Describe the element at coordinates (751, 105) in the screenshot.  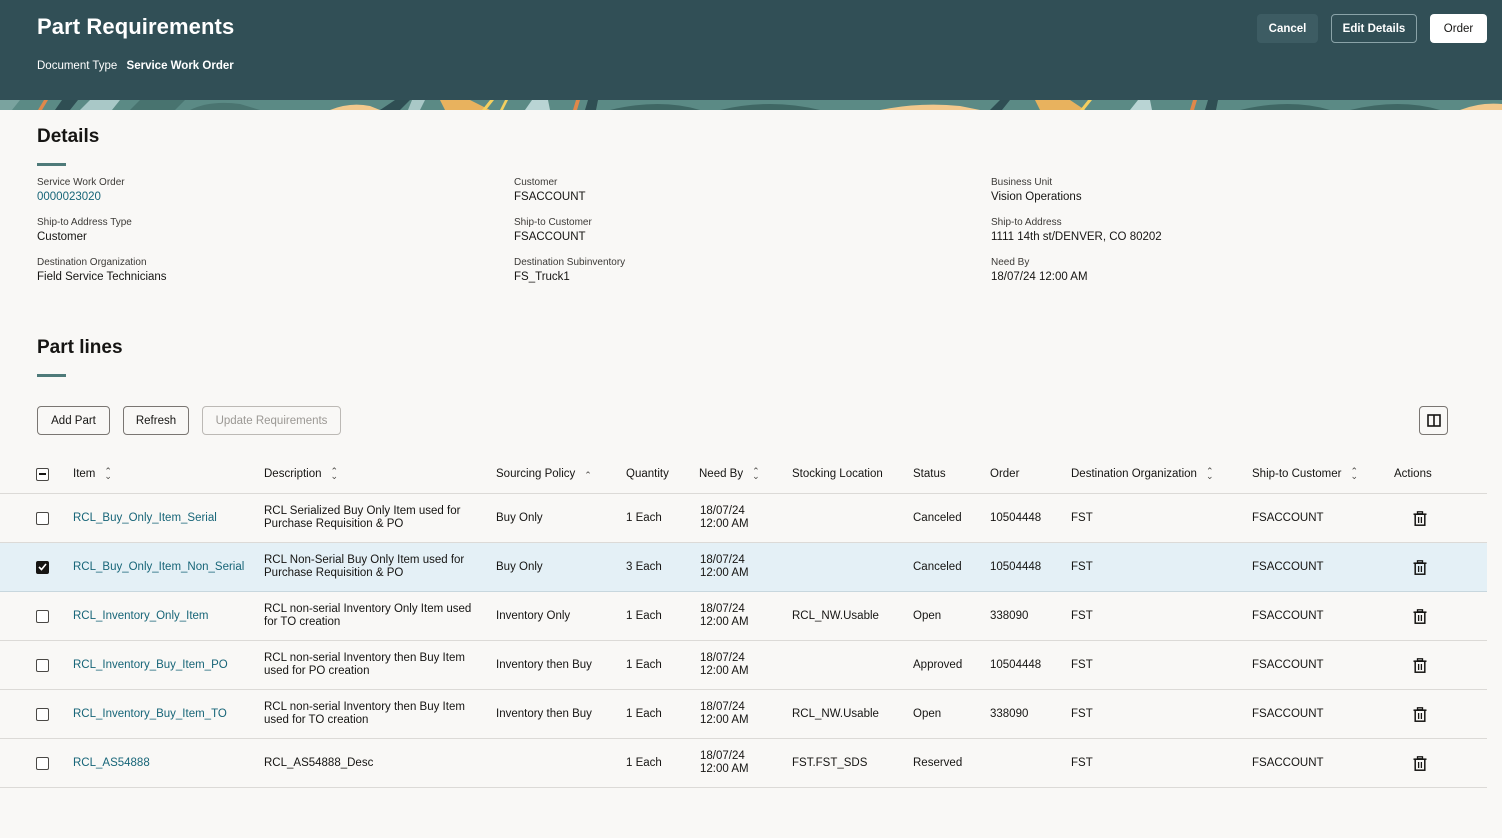
I see `banner-pattern` at that location.